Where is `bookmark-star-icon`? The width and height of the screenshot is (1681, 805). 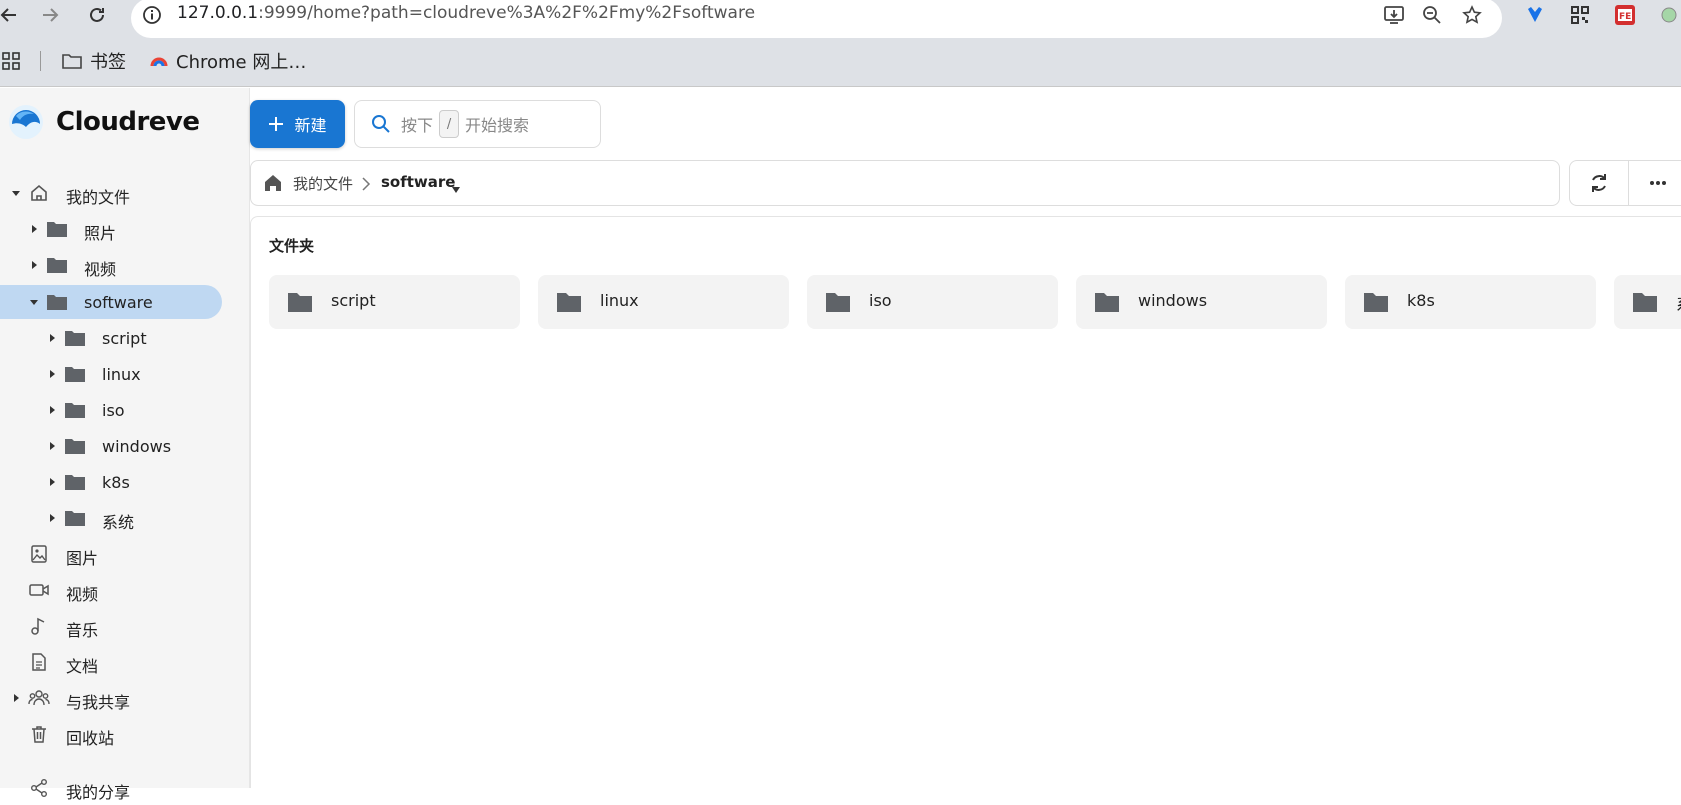
bookmark-star-icon is located at coordinates (1472, 15).